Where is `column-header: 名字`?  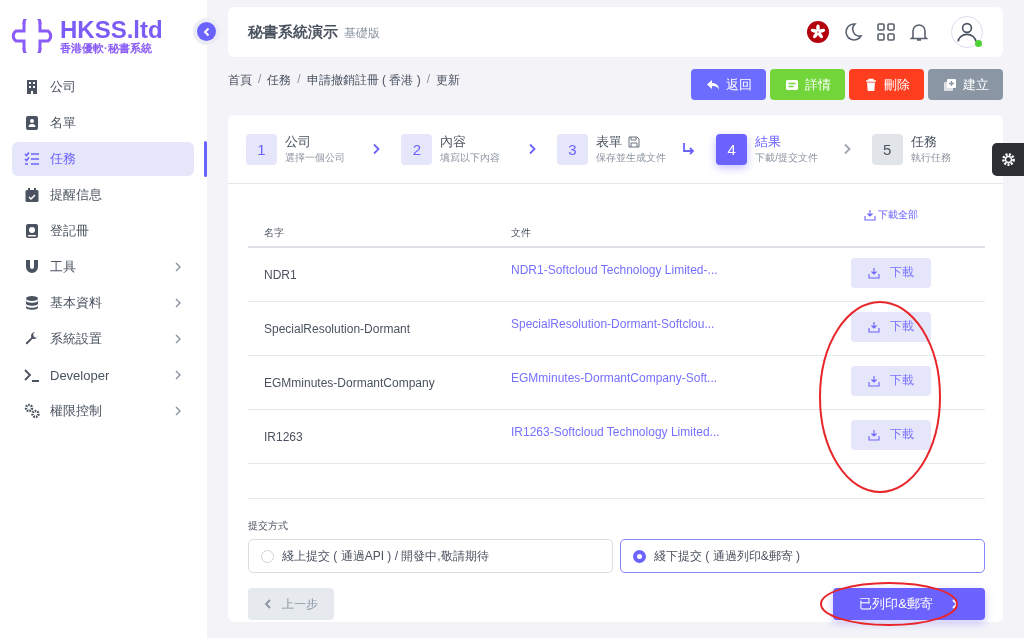
column-header: 名字 is located at coordinates (274, 233).